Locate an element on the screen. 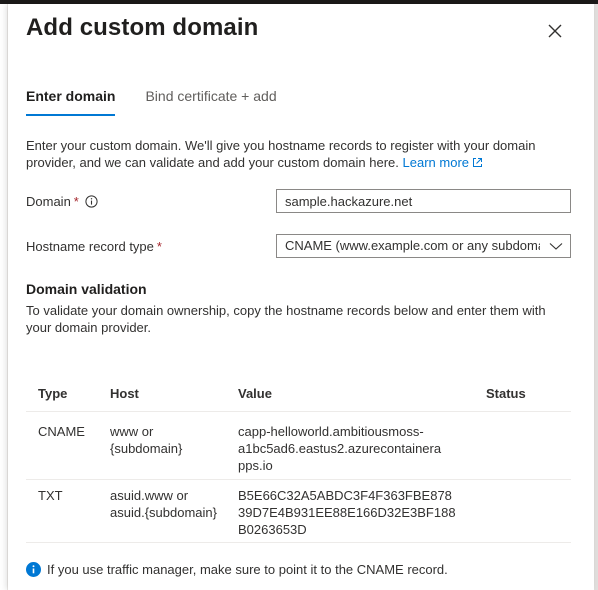 The image size is (598, 590). info-icon is located at coordinates (91, 201).